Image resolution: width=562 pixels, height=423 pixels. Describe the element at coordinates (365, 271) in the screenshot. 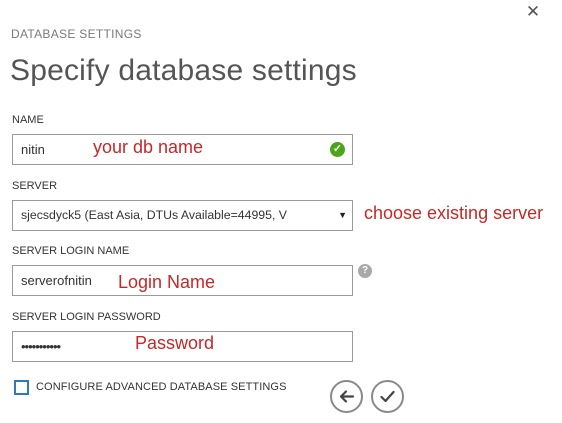

I see `question-circle-icon: ?` at that location.